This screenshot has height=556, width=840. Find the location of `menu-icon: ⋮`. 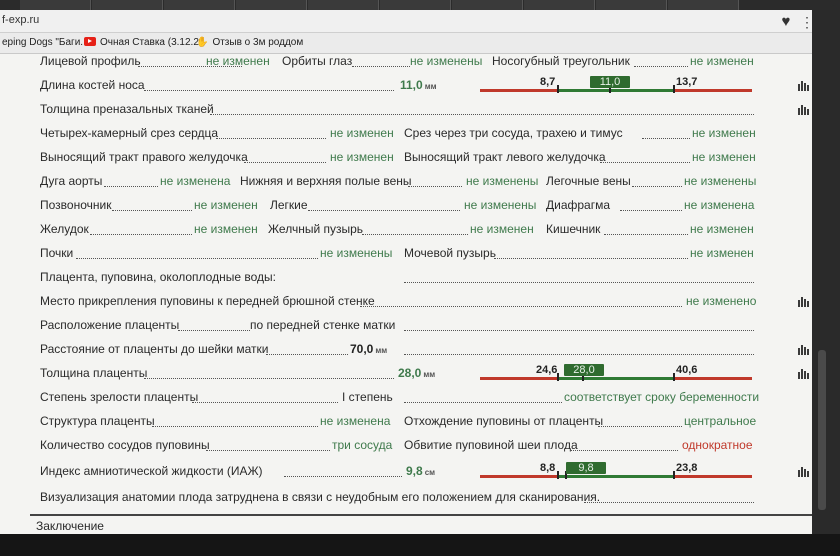

menu-icon: ⋮ is located at coordinates (807, 22).